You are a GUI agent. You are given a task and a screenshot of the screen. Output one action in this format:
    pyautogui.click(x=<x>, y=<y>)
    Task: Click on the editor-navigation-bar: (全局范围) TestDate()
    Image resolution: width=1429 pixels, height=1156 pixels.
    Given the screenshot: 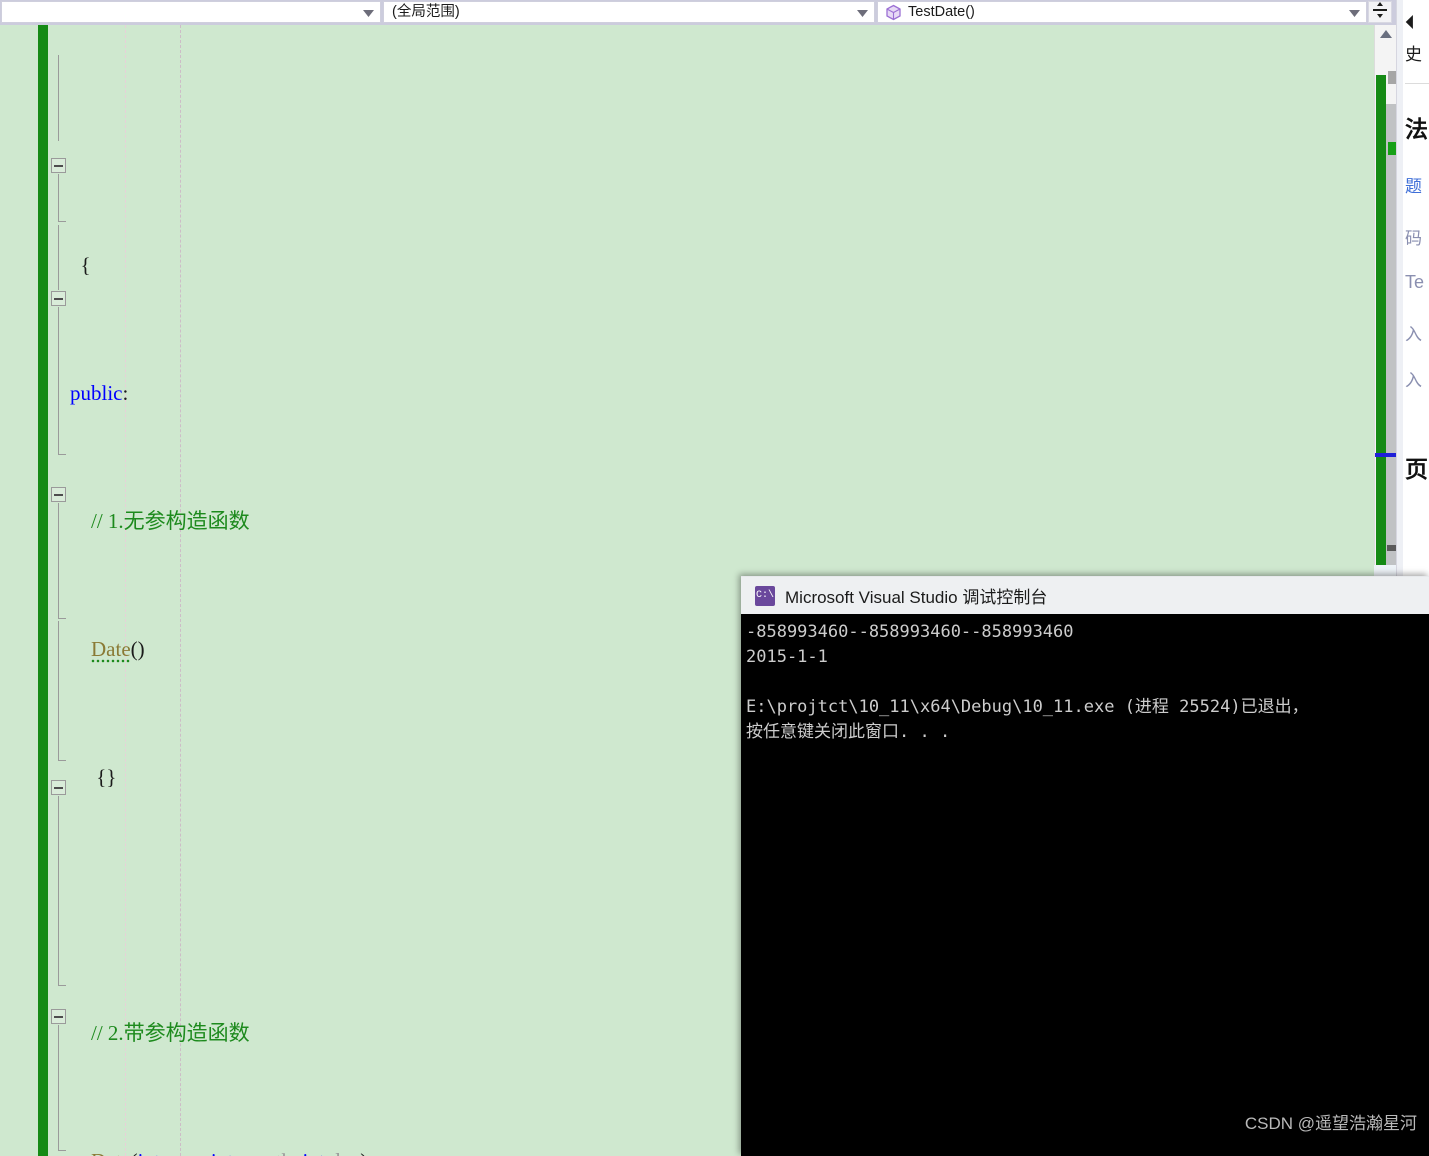 What is the action you would take?
    pyautogui.click(x=714, y=12)
    